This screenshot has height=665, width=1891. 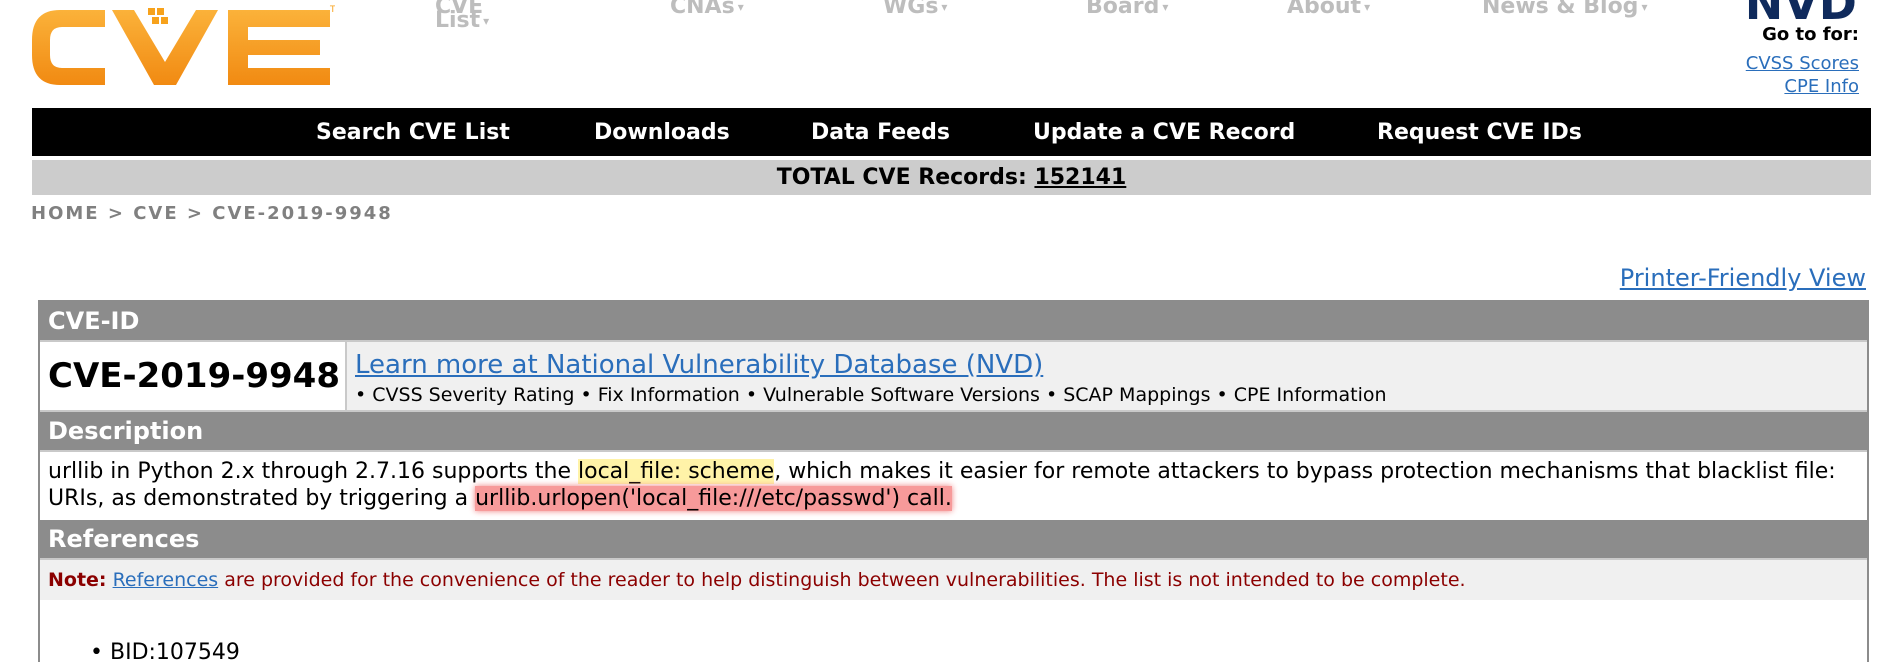 I want to click on top-nav-wgs: WGs ▾, so click(x=915, y=9).